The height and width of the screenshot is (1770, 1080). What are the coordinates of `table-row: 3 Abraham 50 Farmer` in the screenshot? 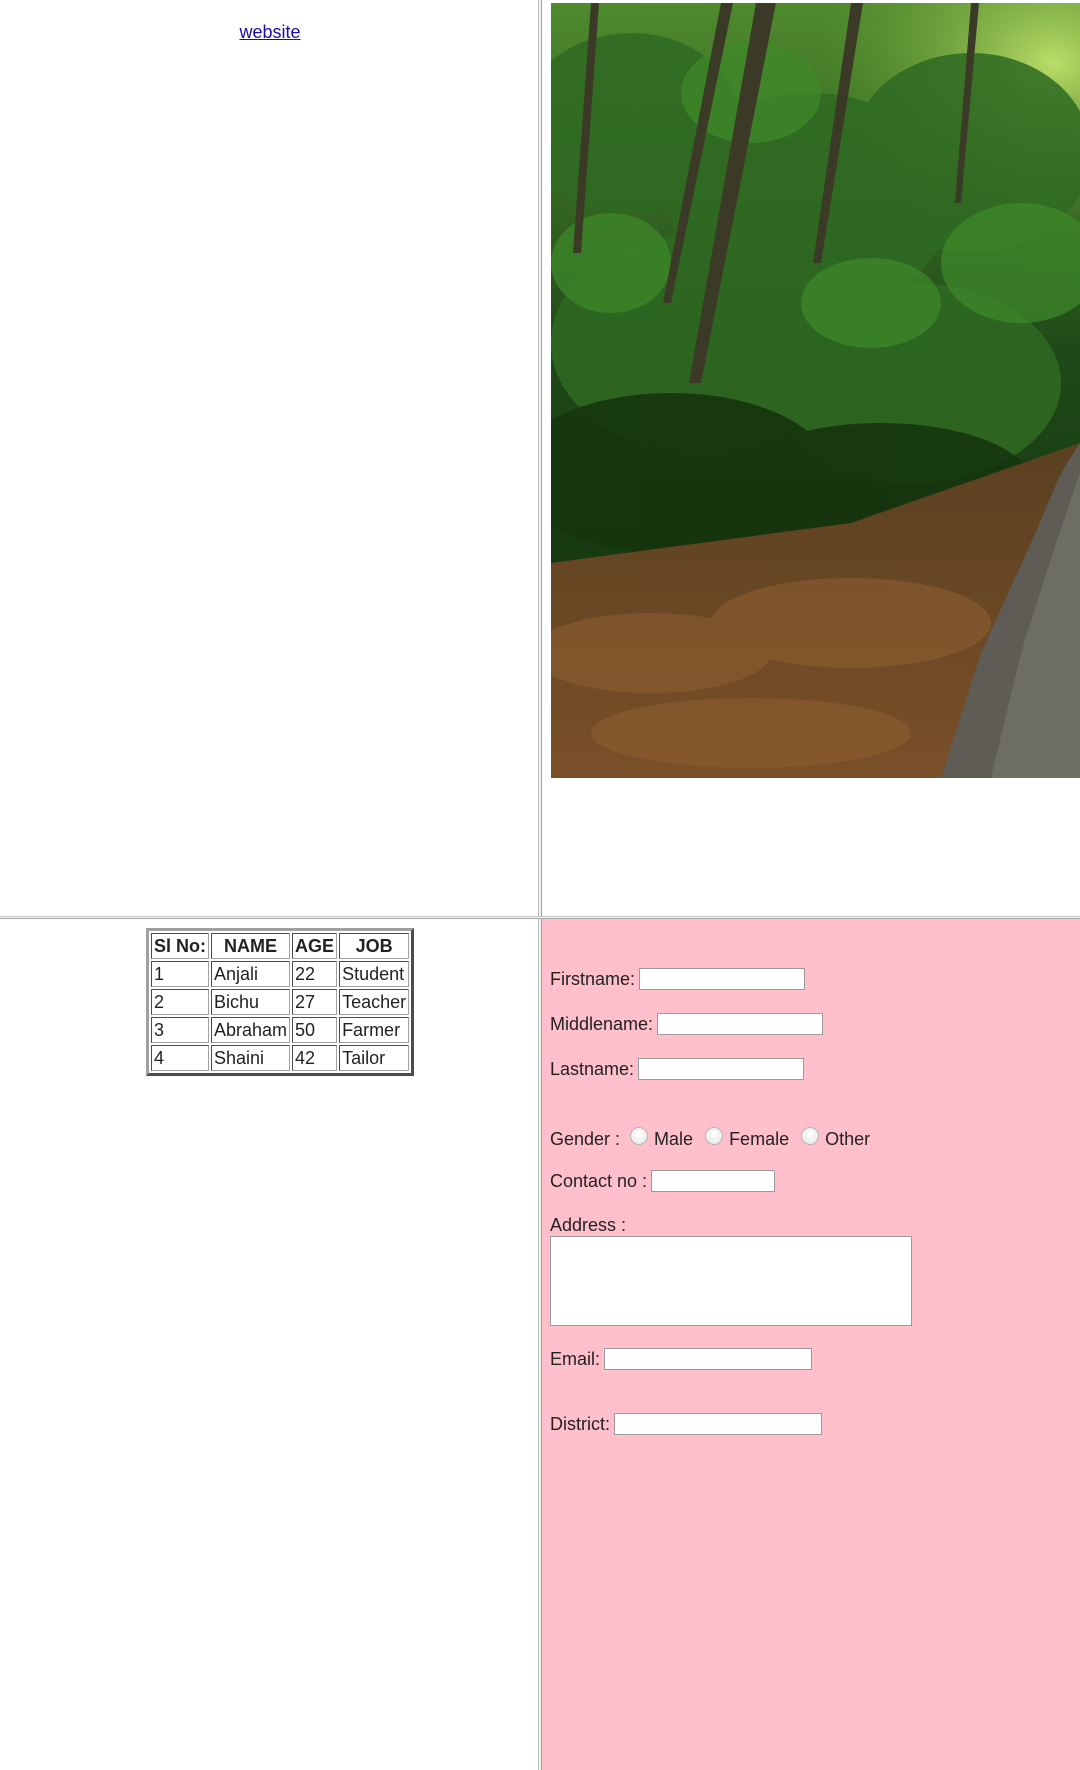 It's located at (280, 1030).